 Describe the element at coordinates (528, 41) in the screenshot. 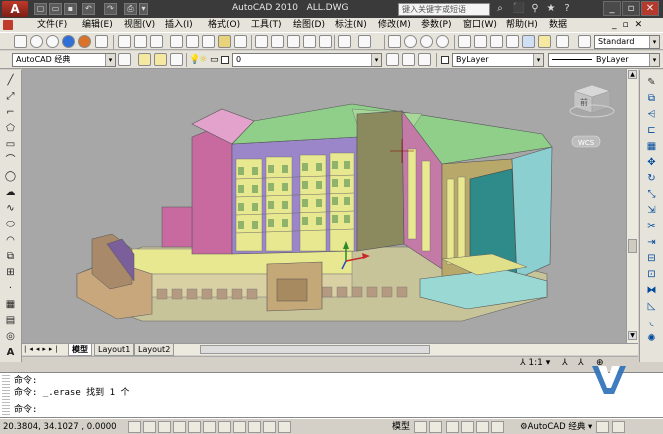

I see `markup-icon` at that location.